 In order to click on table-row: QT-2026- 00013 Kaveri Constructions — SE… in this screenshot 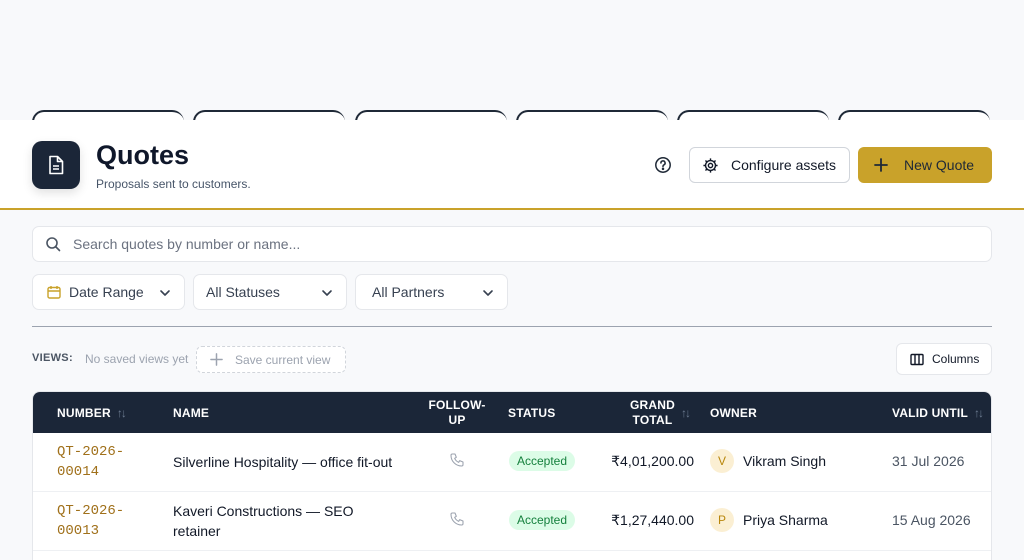, I will do `click(512, 521)`.